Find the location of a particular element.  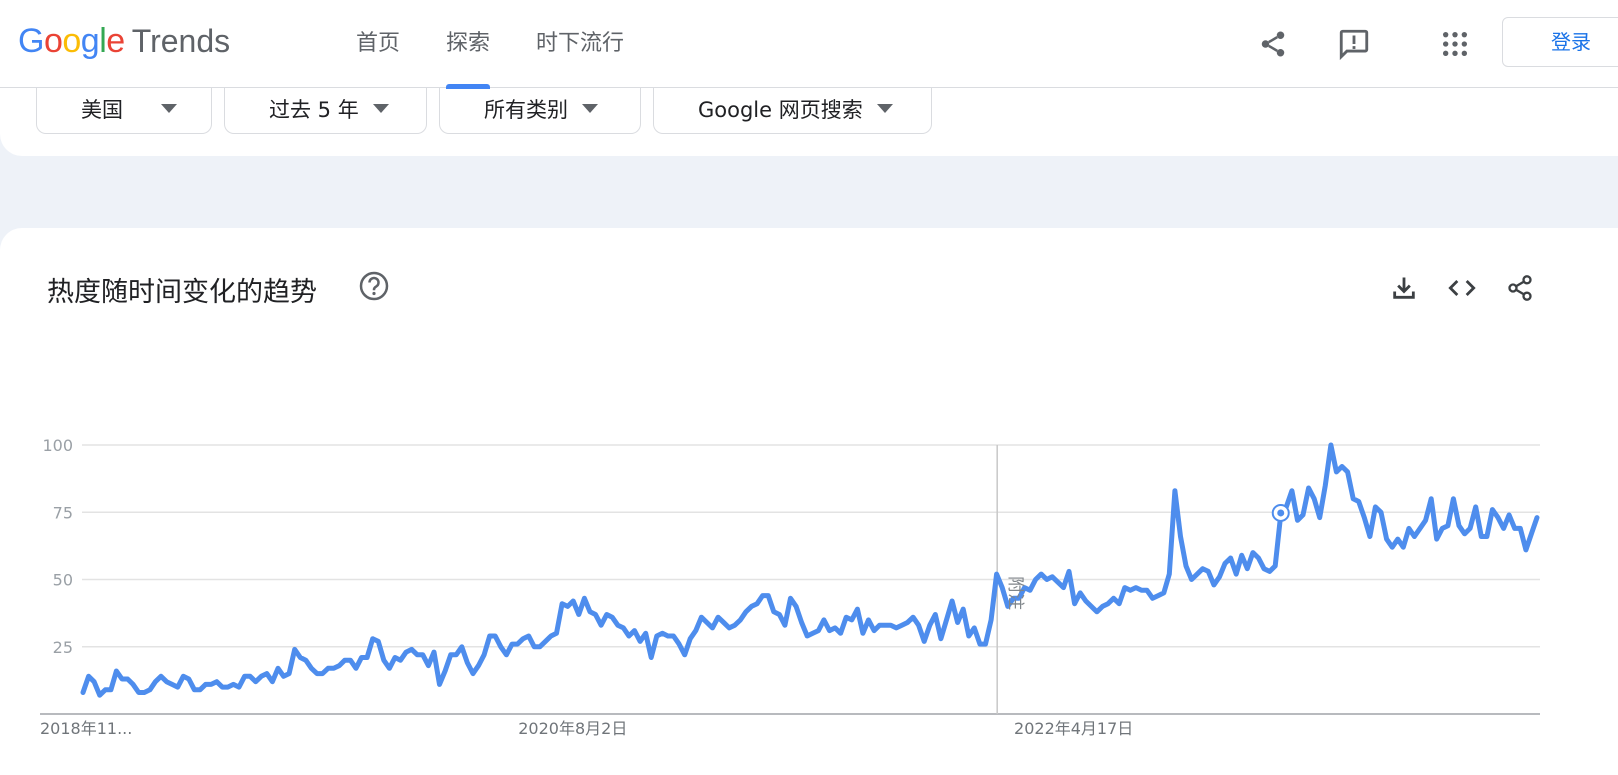

apps-grid-icon-graphic is located at coordinates (1455, 44).